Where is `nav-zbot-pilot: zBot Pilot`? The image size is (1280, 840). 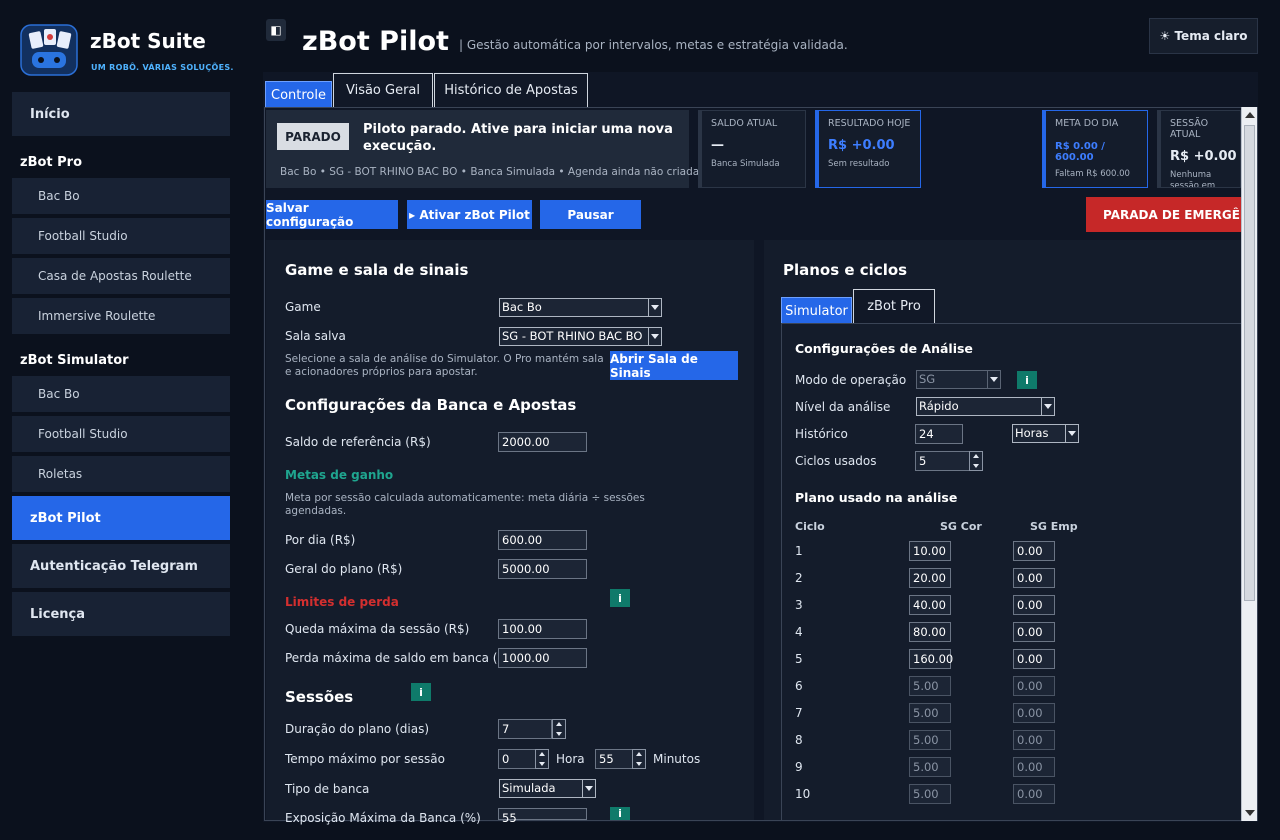
nav-zbot-pilot: zBot Pilot is located at coordinates (121, 518).